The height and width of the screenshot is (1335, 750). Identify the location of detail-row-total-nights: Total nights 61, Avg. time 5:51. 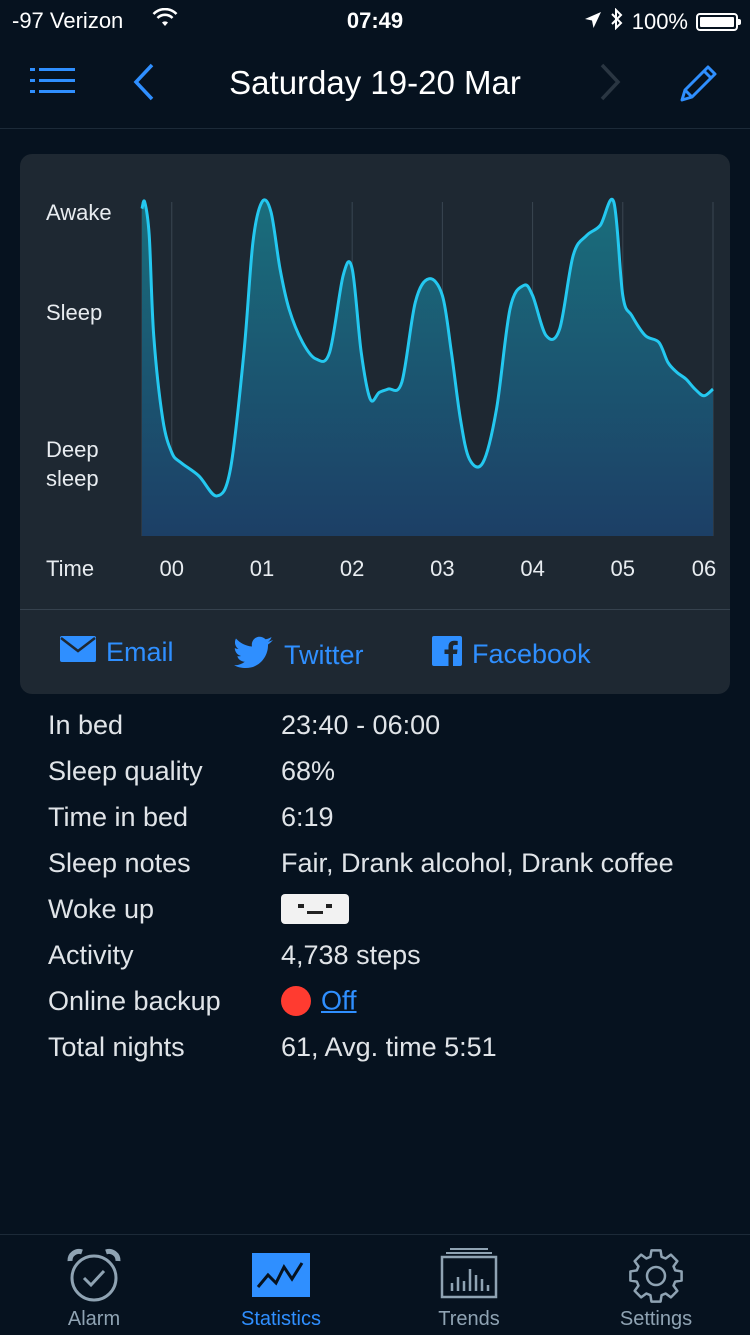
(393, 1051).